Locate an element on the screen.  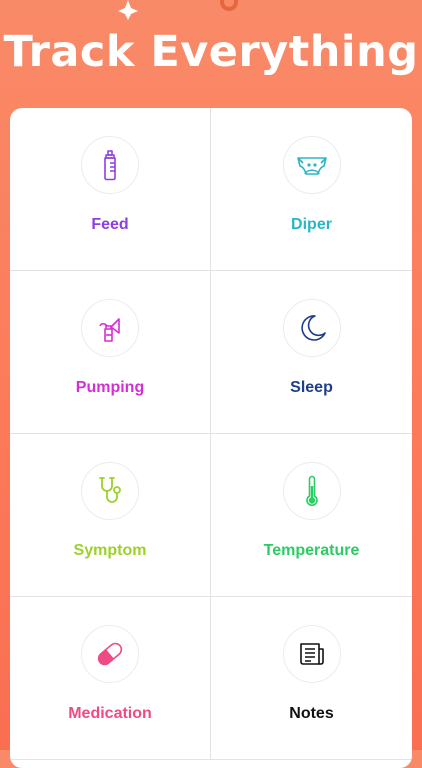
top-decoration is located at coordinates (211, 12).